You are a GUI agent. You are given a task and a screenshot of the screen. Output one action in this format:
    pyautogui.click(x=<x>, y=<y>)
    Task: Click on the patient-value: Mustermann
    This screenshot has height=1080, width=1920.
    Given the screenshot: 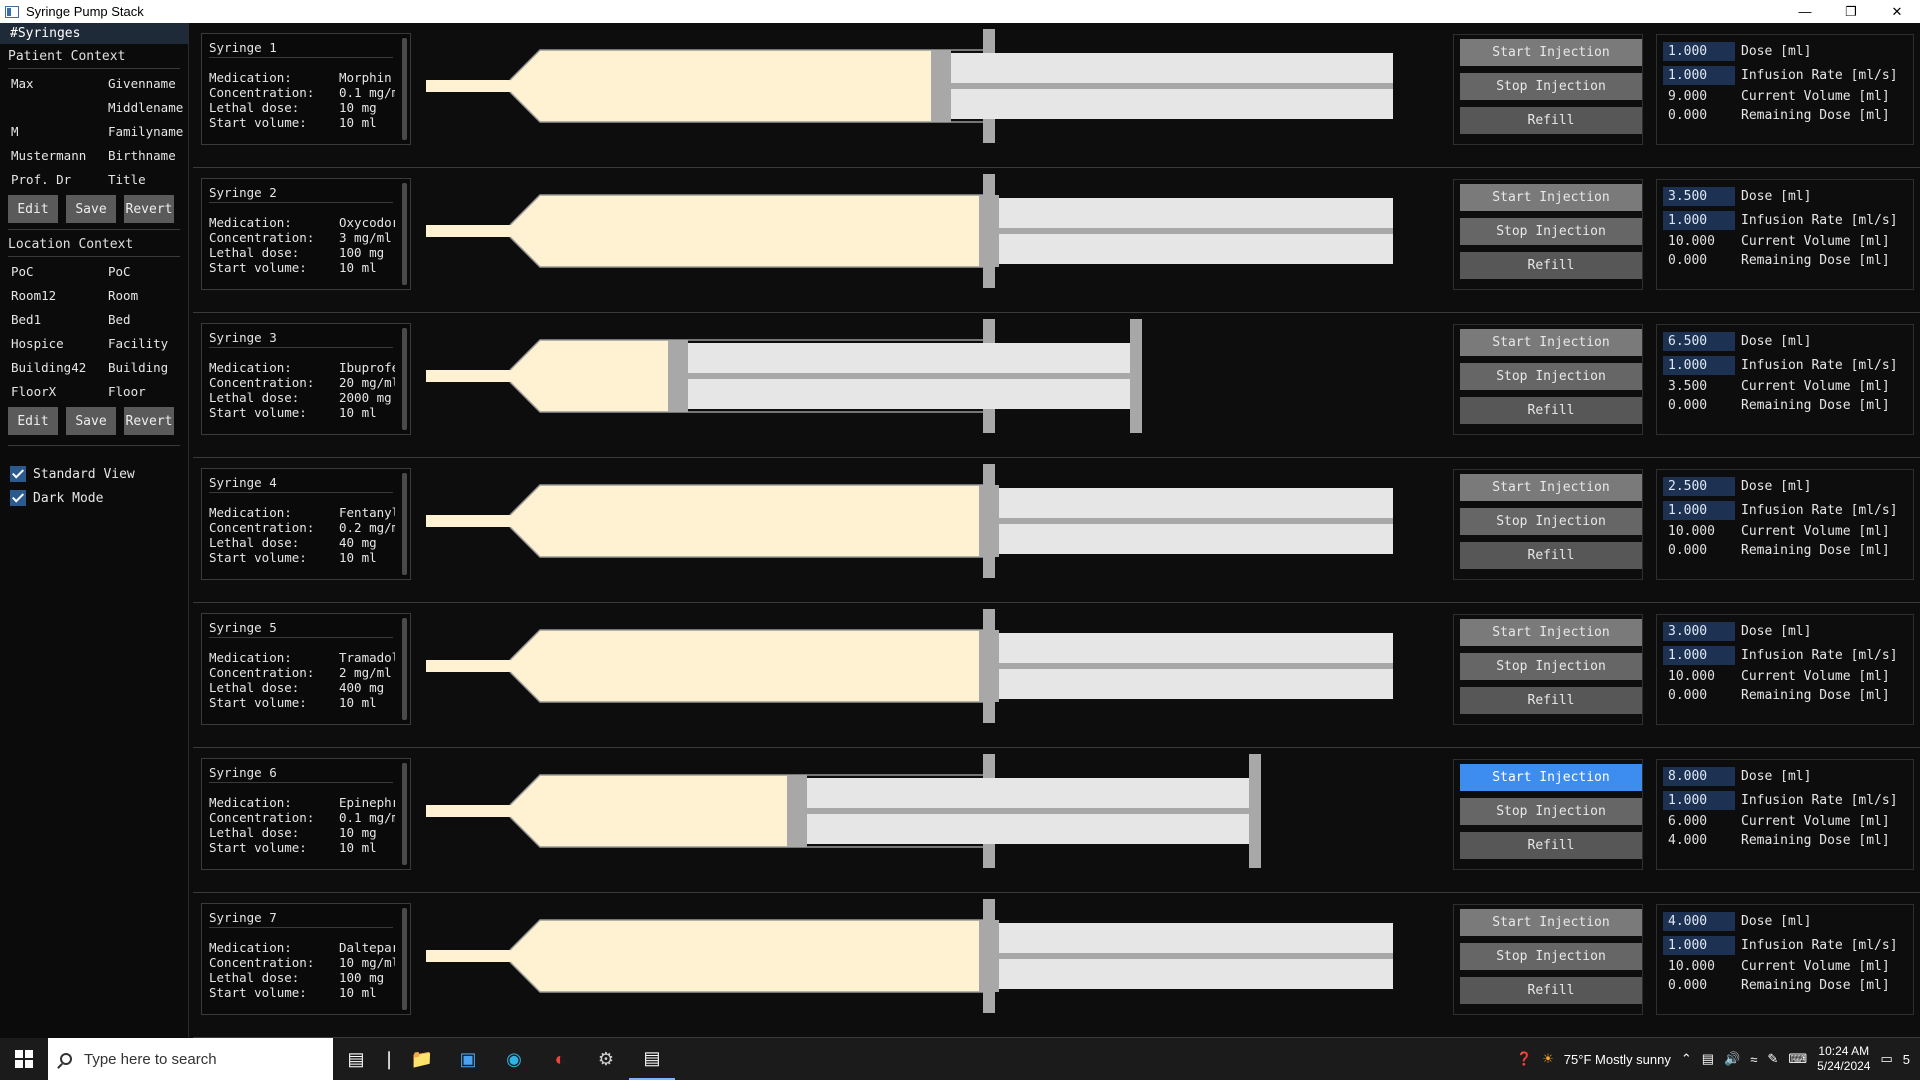 What is the action you would take?
    pyautogui.click(x=59, y=155)
    